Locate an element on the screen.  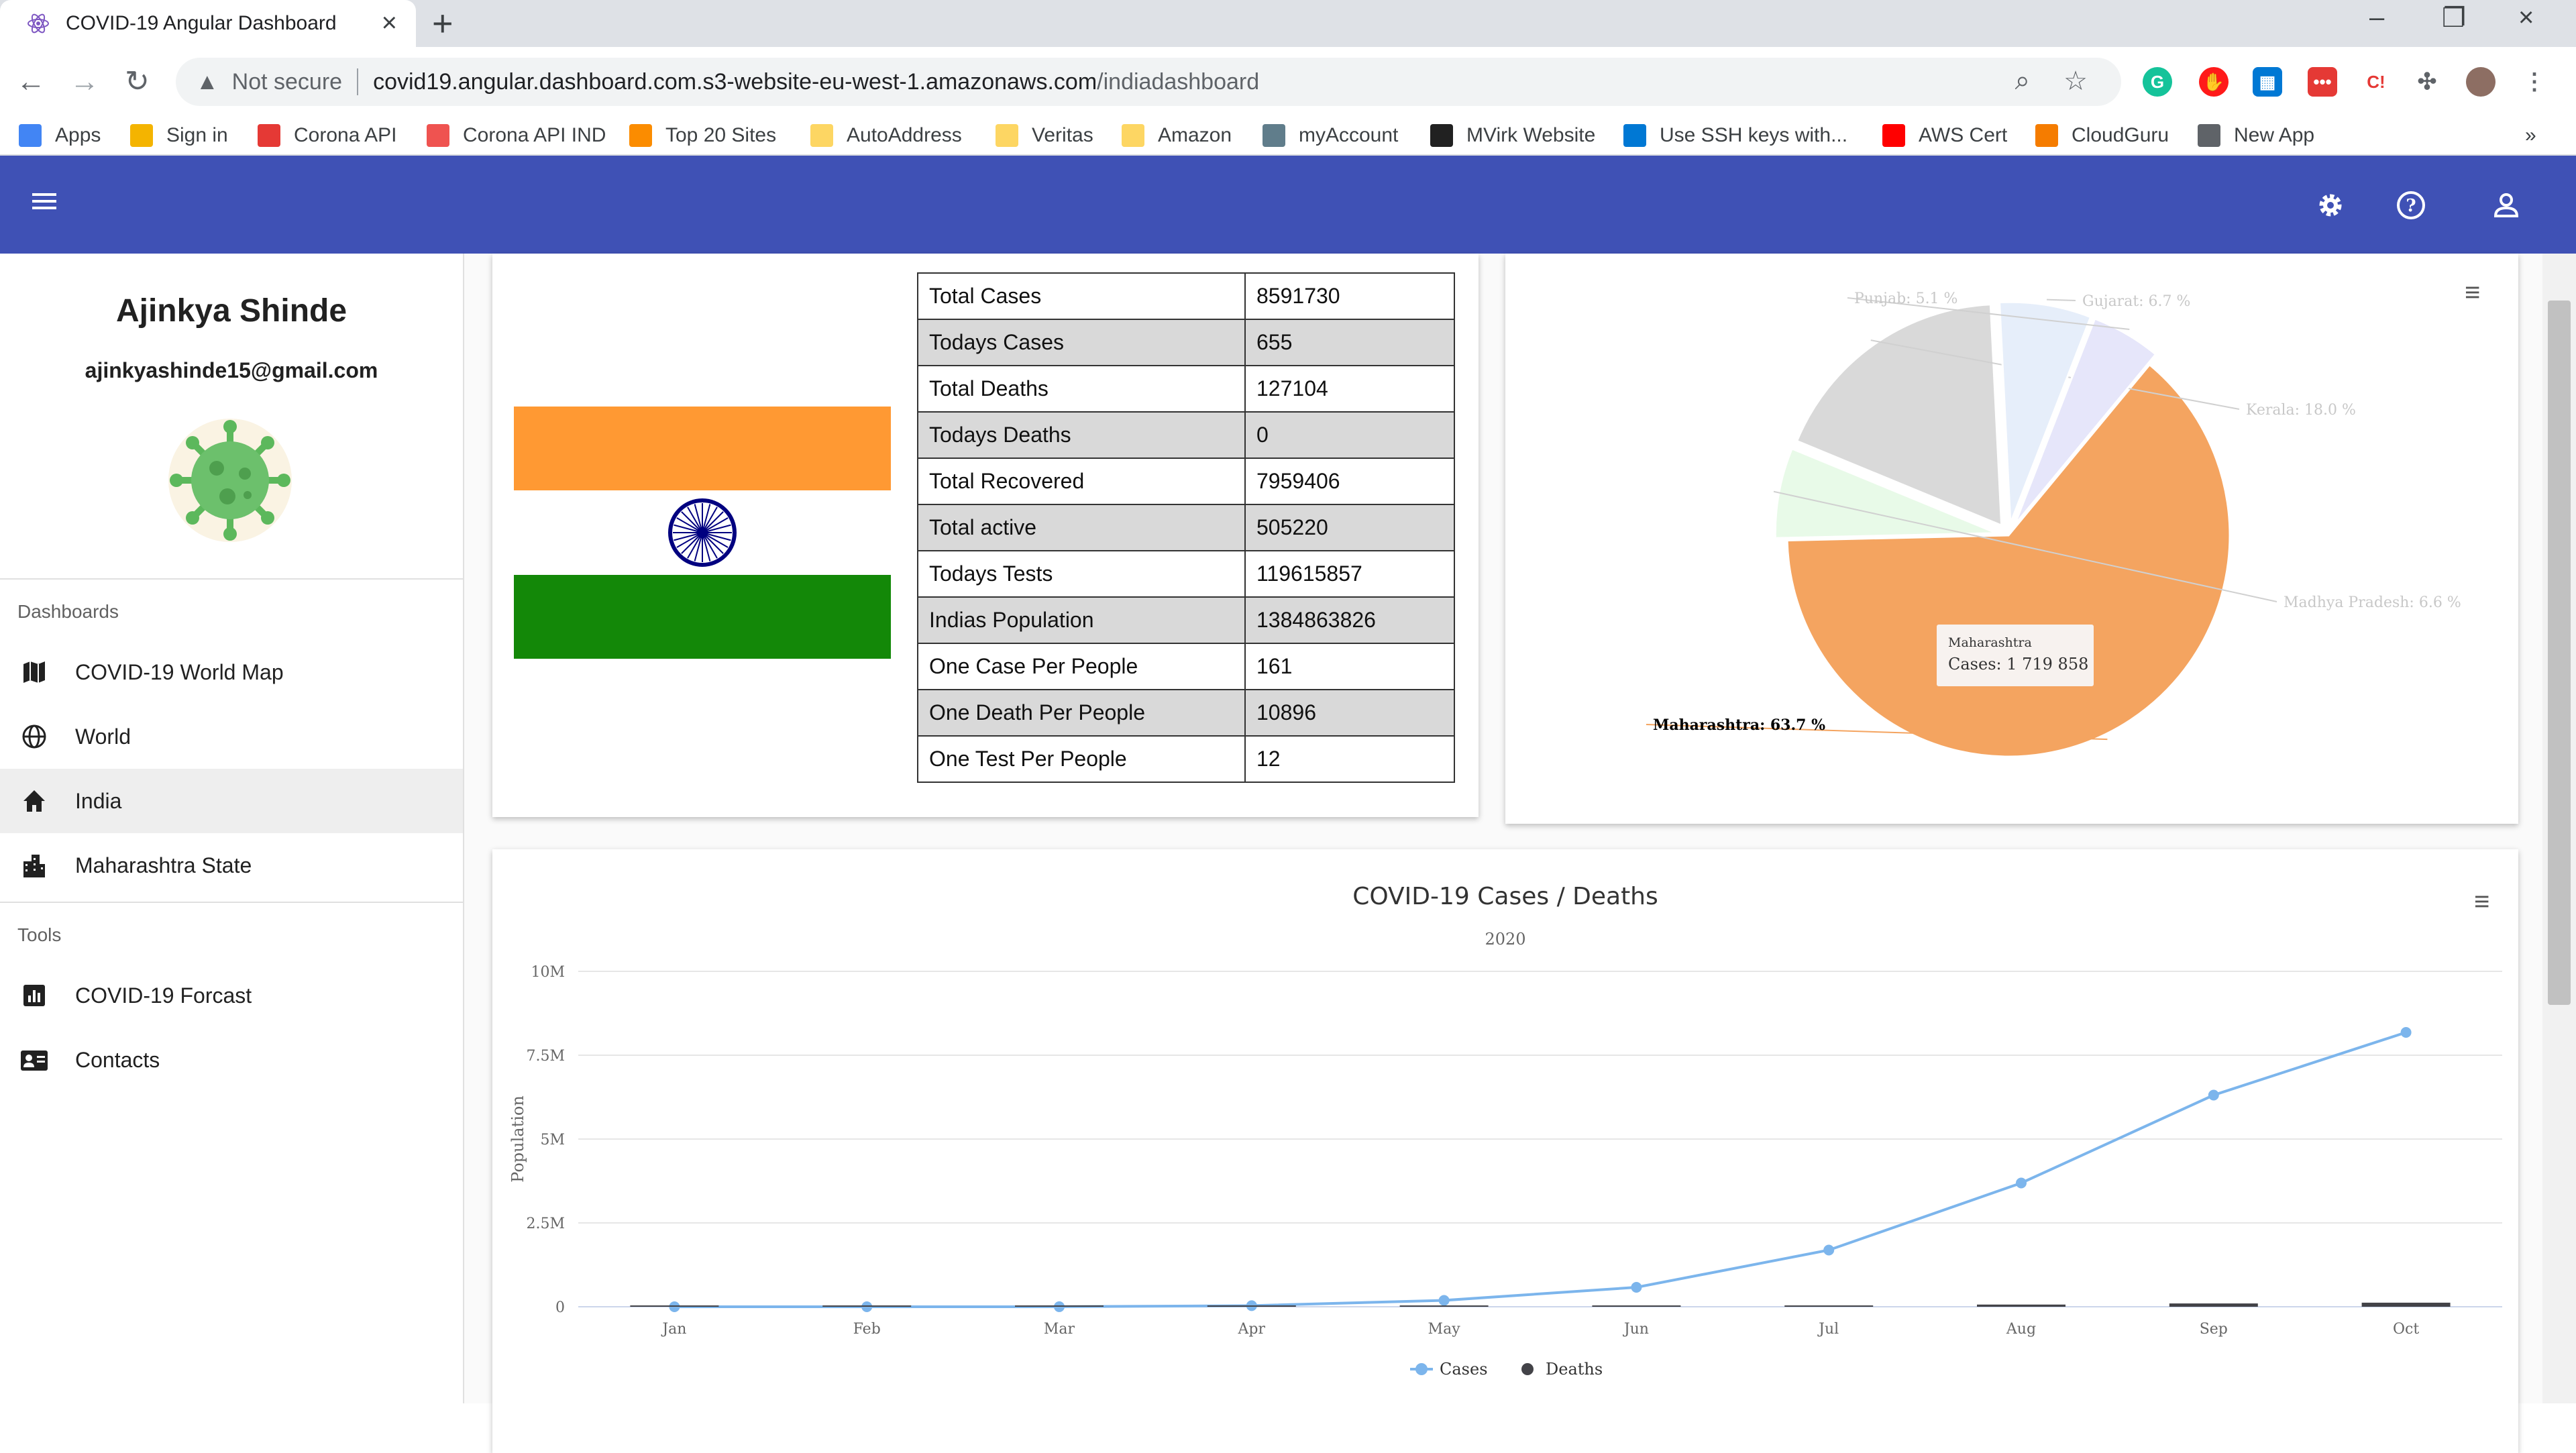
minimize-icon: – is located at coordinates (2376, 18).